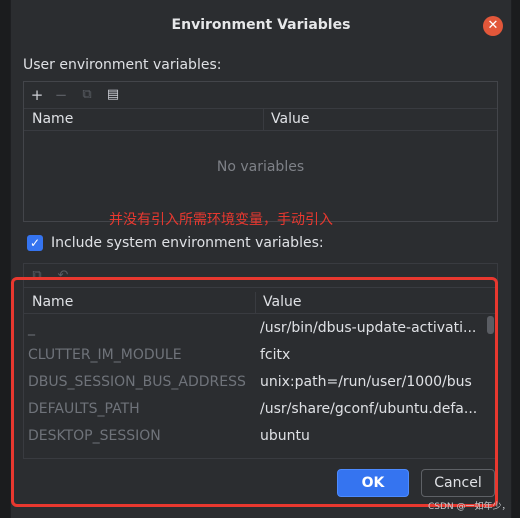 The width and height of the screenshot is (520, 518). I want to click on user-variables-toolbar: + − ⧉ ▤, so click(260, 95).